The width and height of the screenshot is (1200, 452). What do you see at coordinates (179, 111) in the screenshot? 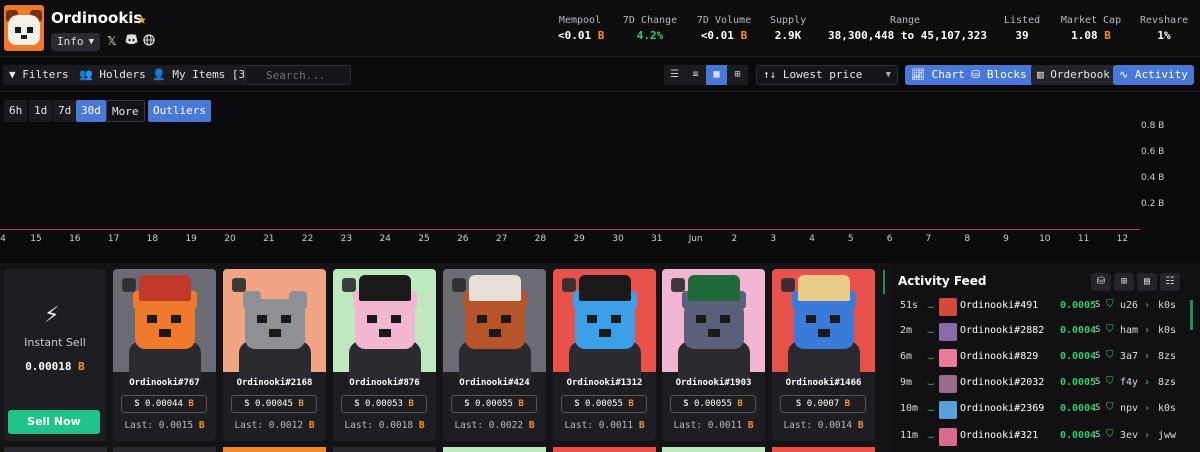
I see `range-outliers: Outliers` at bounding box center [179, 111].